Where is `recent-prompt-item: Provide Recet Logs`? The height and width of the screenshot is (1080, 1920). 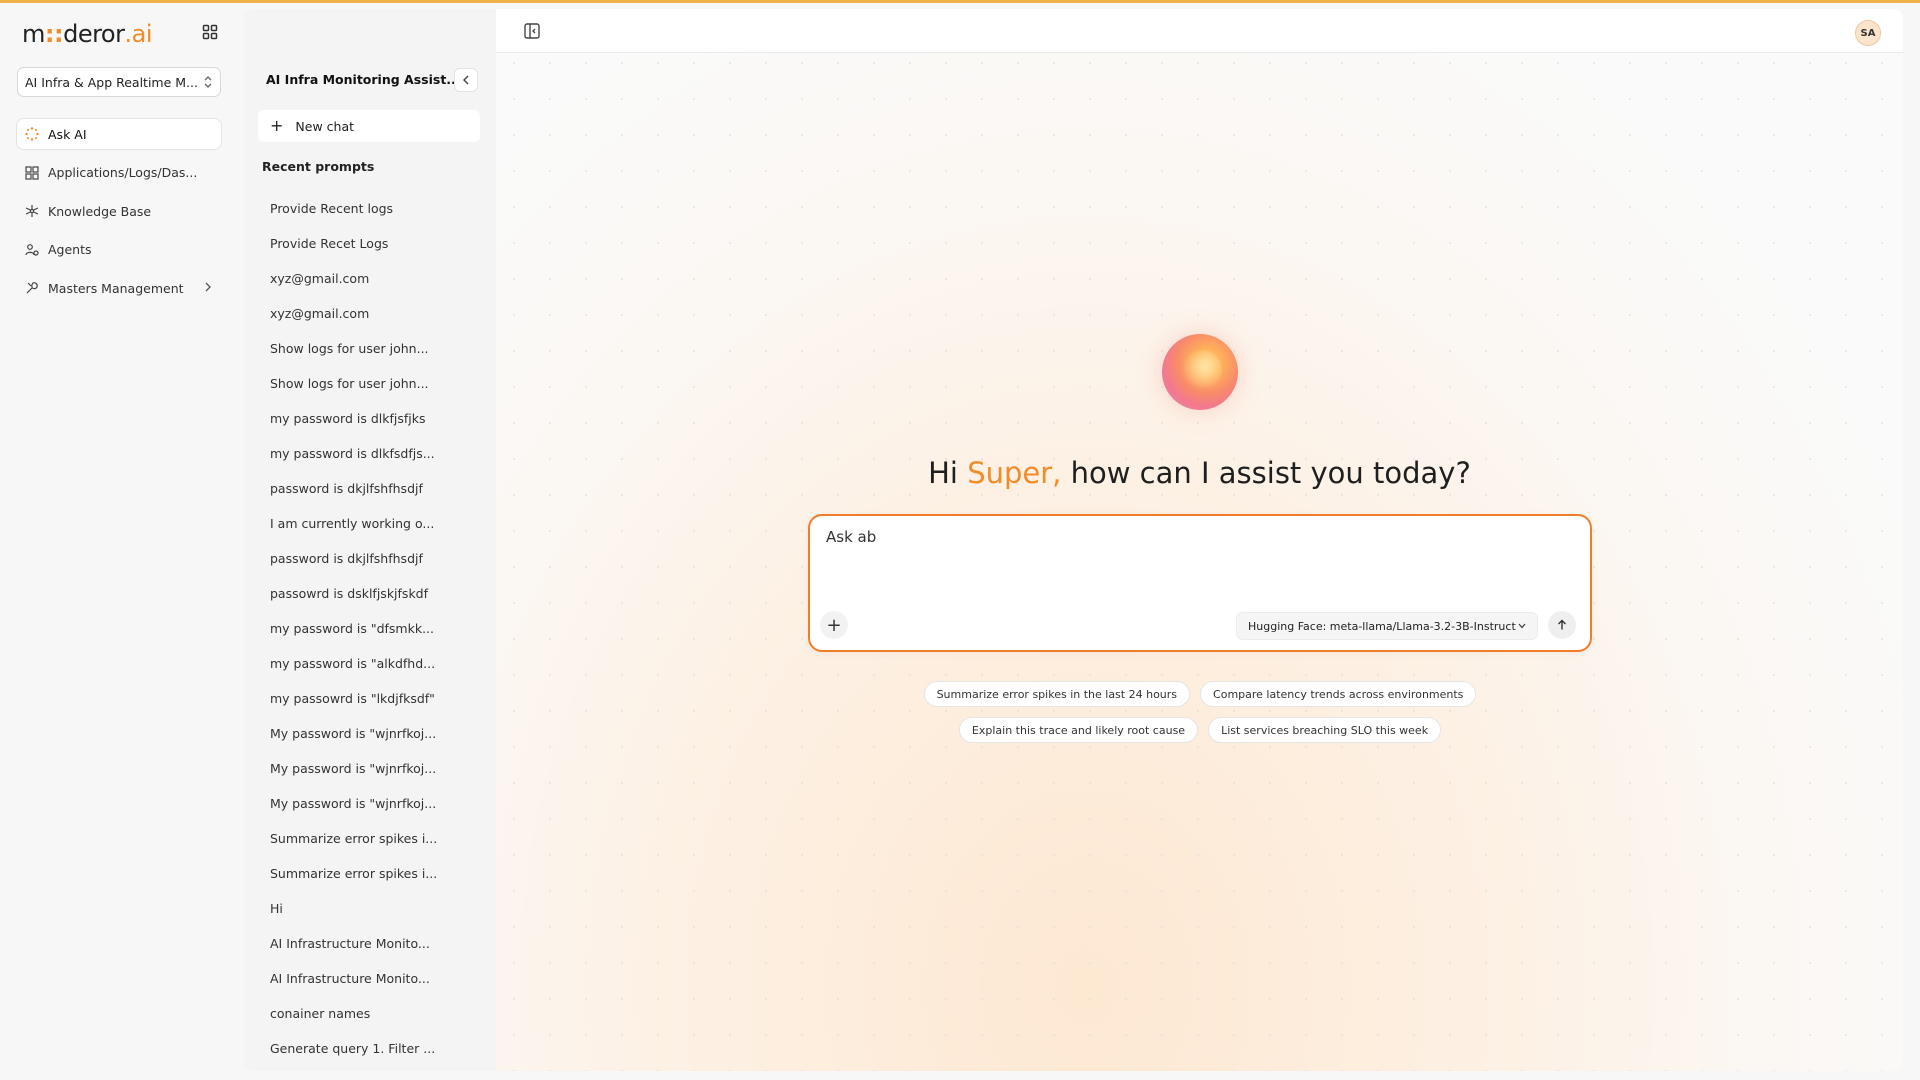
recent-prompt-item: Provide Recet Logs is located at coordinates (375, 243).